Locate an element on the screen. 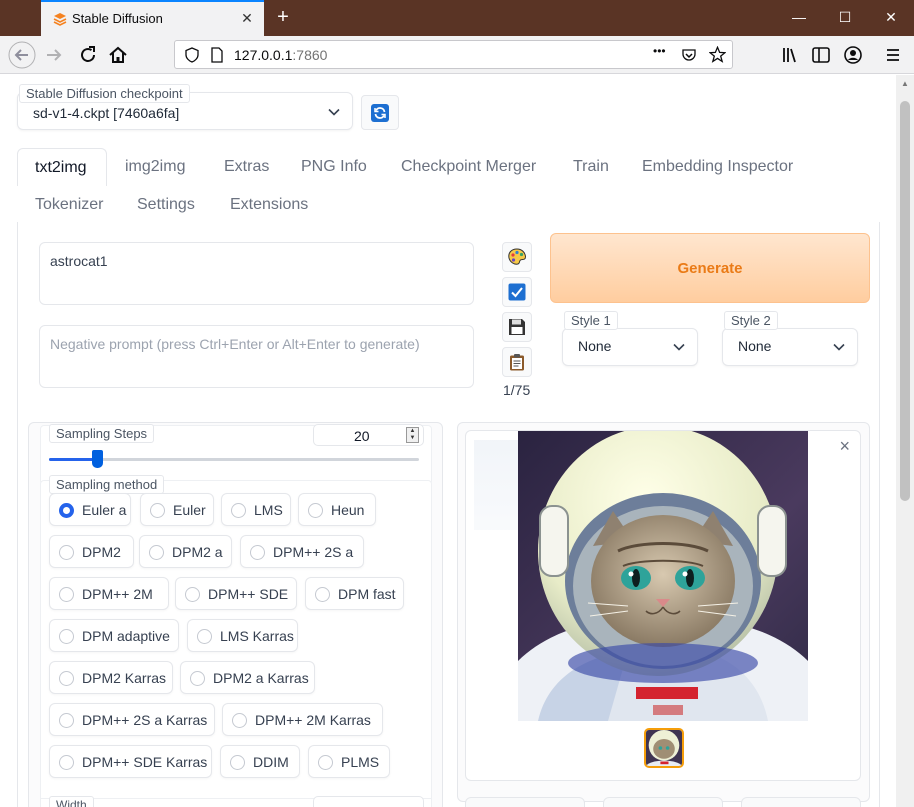 Image resolution: width=914 pixels, height=807 pixels. scroll-up-icon: ▲ is located at coordinates (905, 84).